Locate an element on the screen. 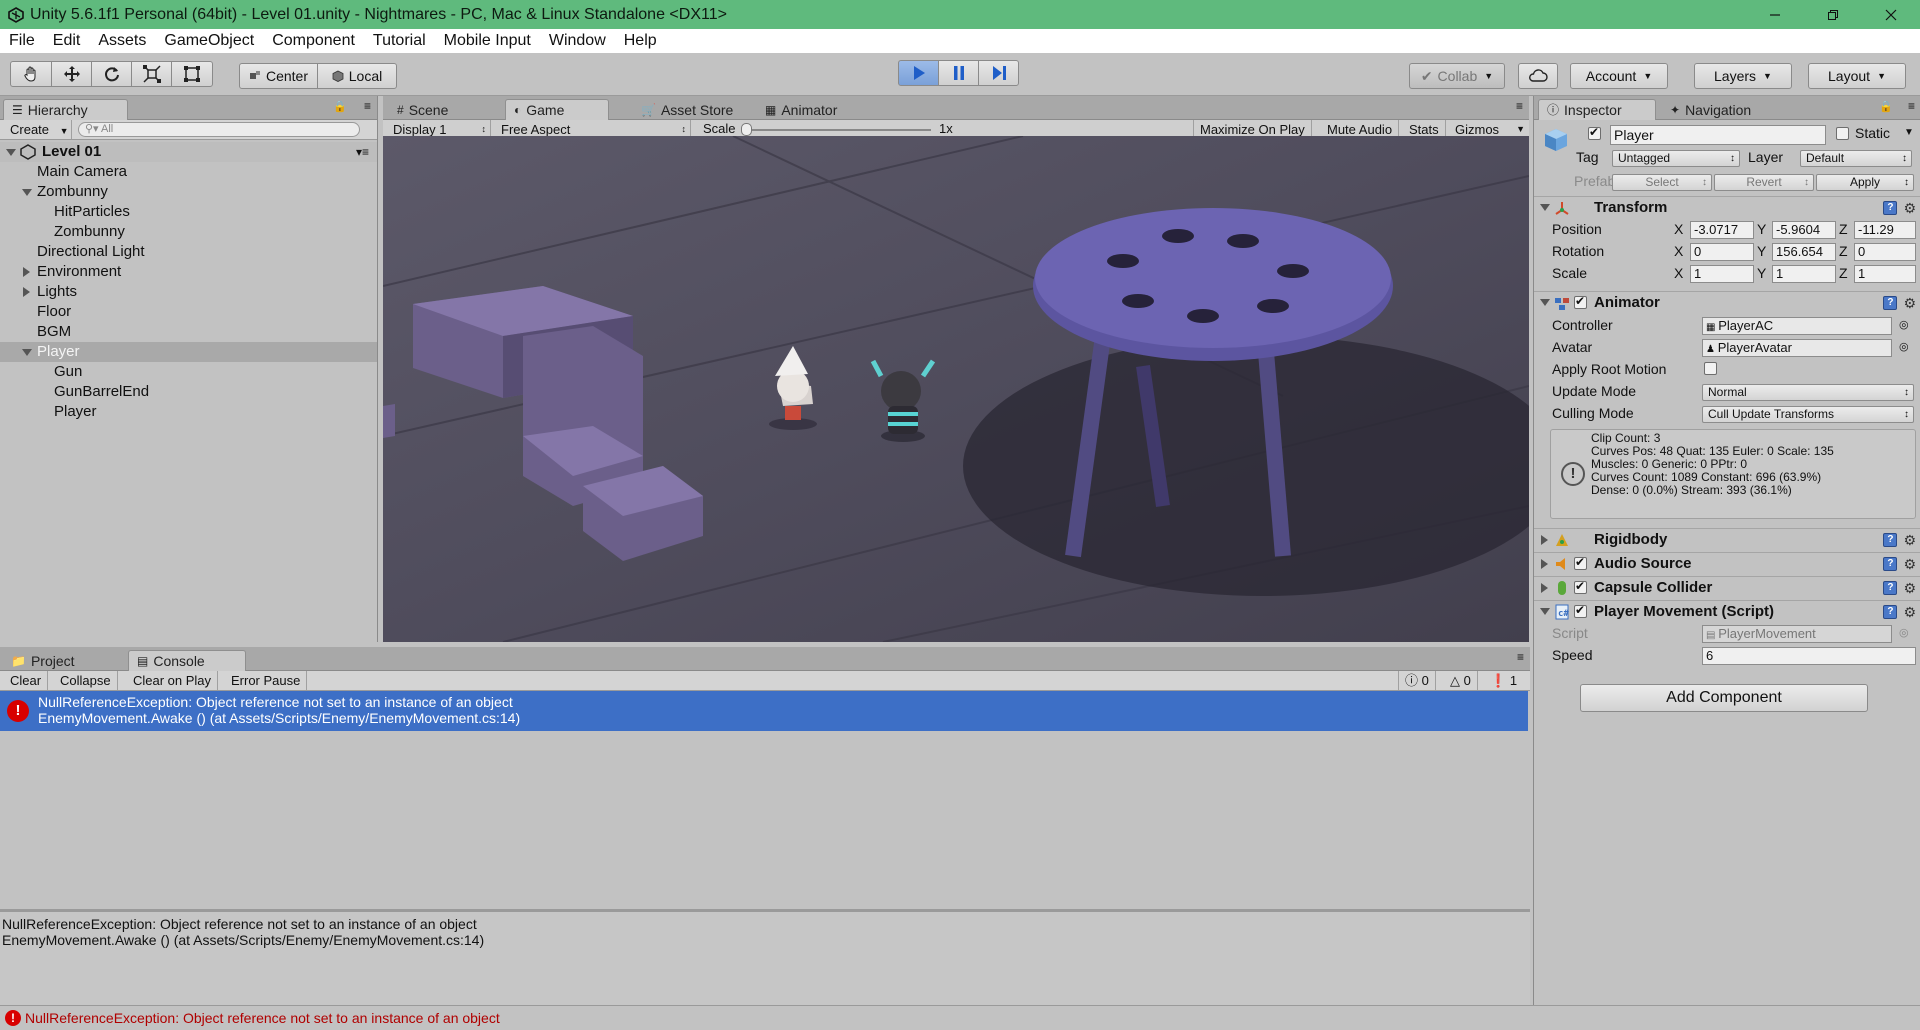 The image size is (1920, 1030). hierarchy-item: Gun is located at coordinates (188, 372).